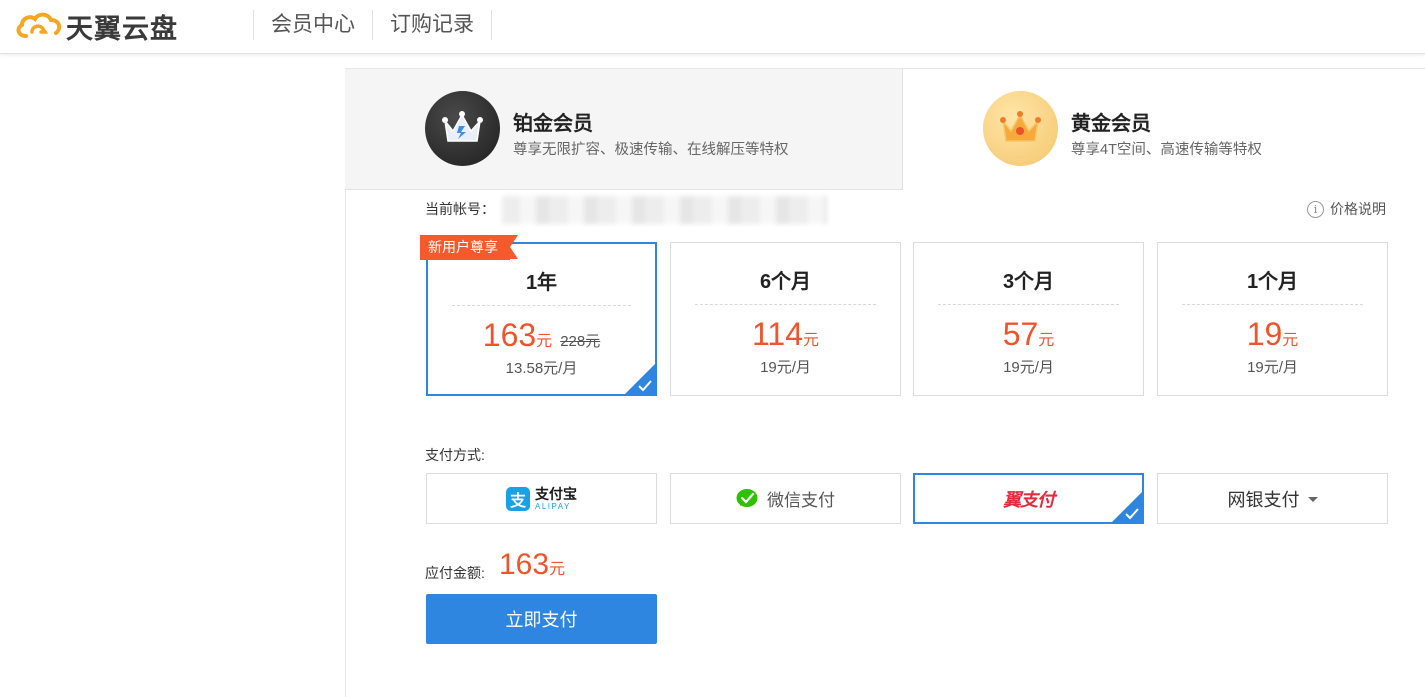  Describe the element at coordinates (1263, 499) in the screenshot. I see `netbank-pay-label: 网银支付` at that location.